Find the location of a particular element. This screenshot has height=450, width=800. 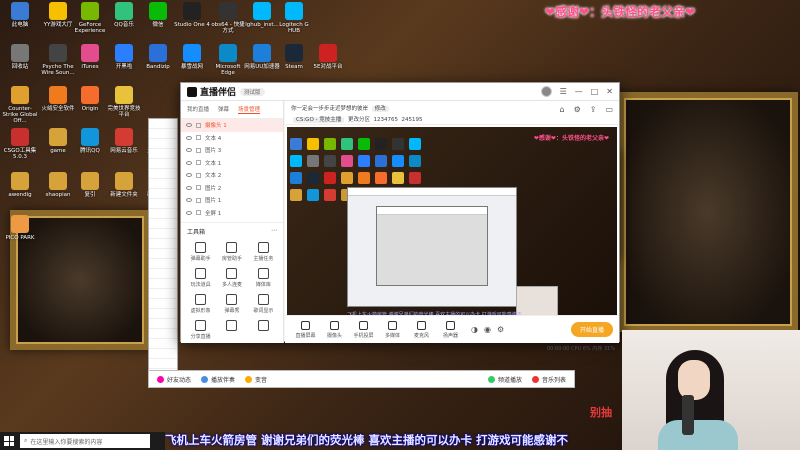

more-icon: ⋯ is located at coordinates (274, 231).